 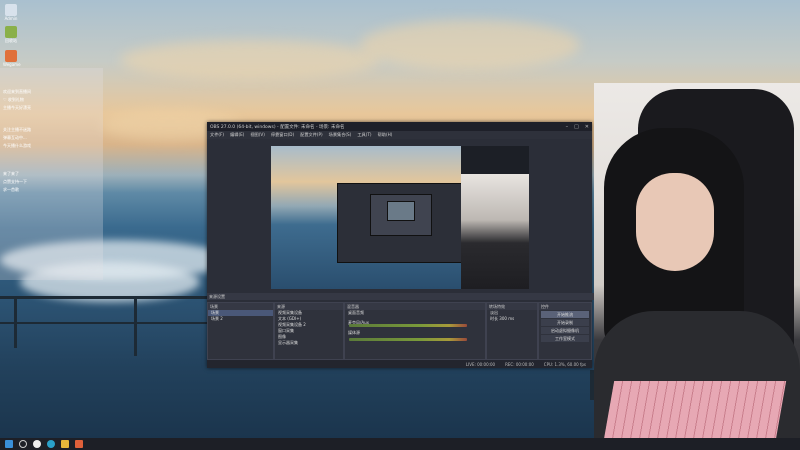 I want to click on transitions-dock: 转场特效 淡出 时长 300 ms, so click(x=512, y=331).